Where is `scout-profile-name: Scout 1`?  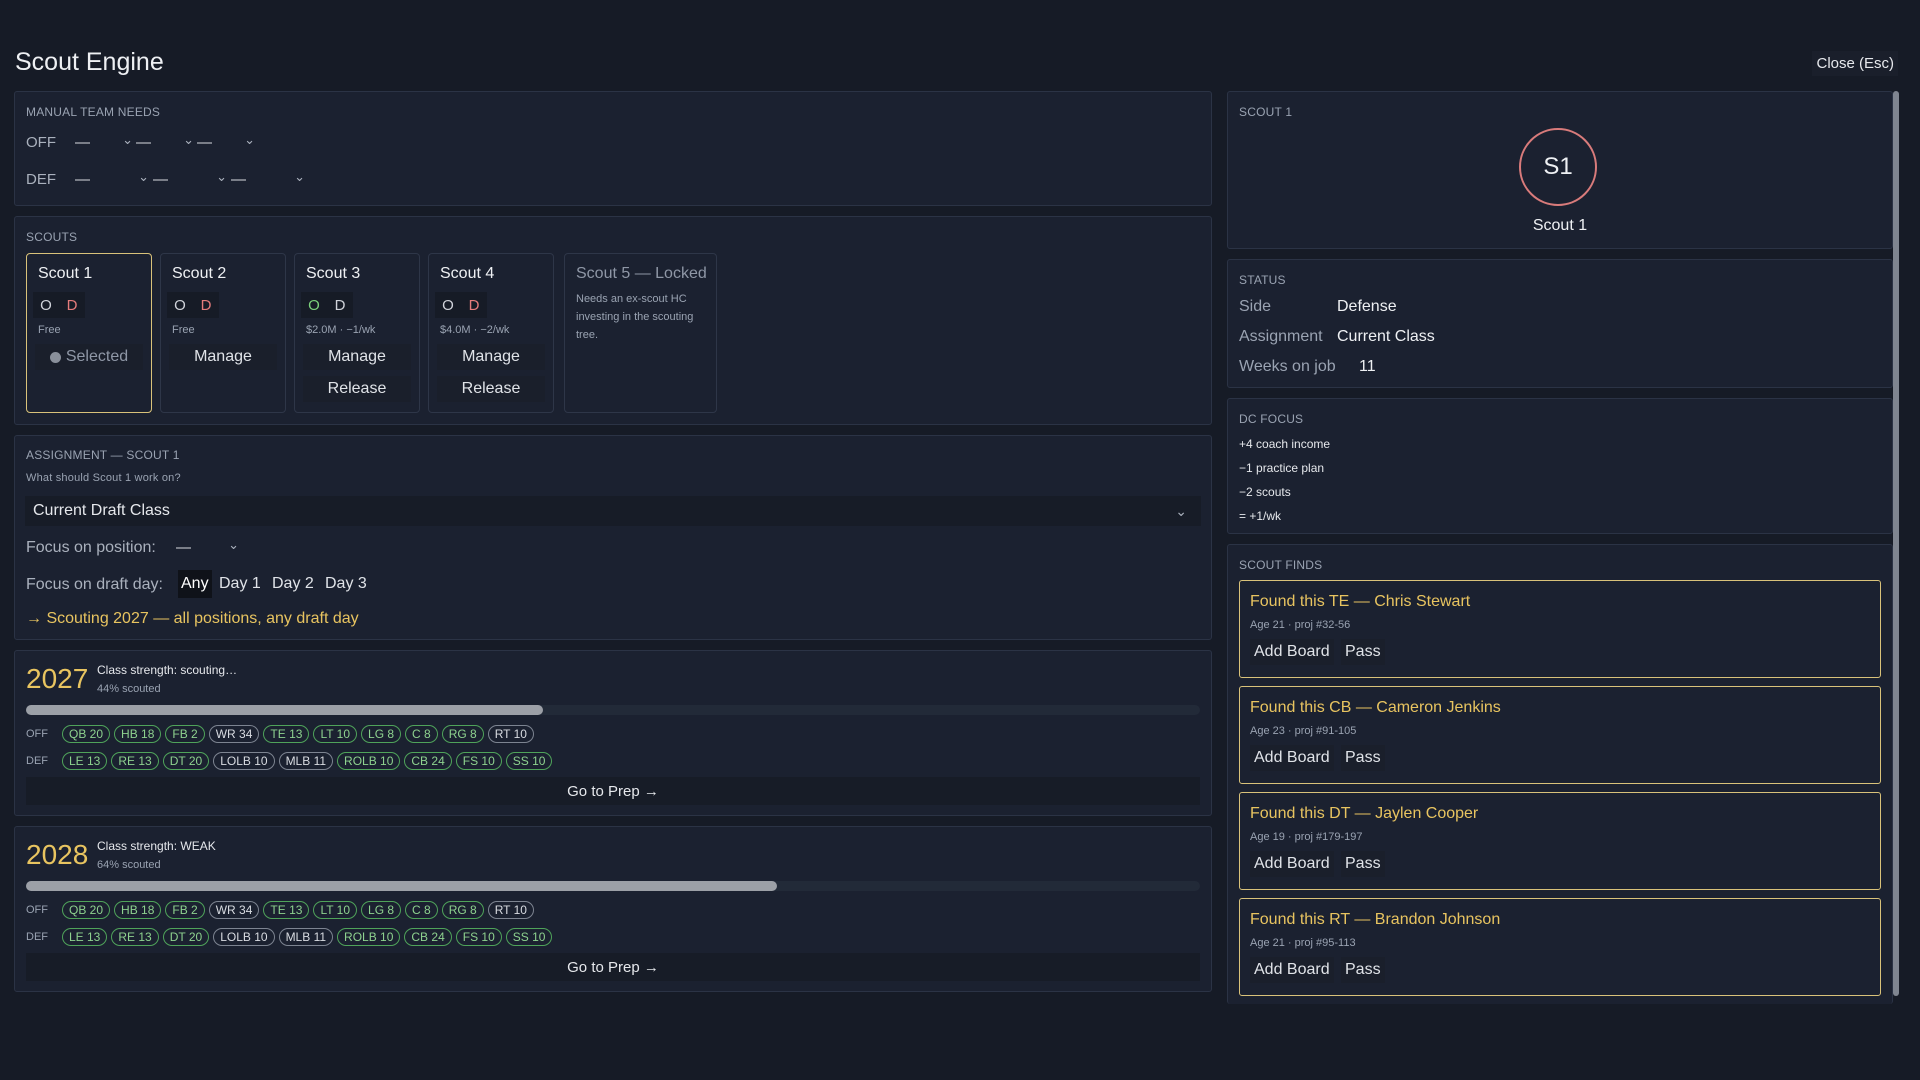
scout-profile-name: Scout 1 is located at coordinates (1560, 225).